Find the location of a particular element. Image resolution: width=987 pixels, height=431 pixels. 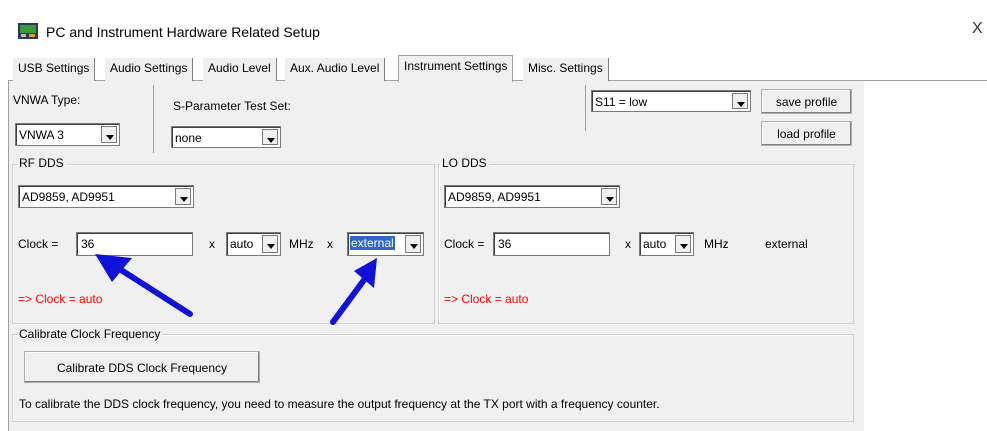

arrow-to-source-select-icon is located at coordinates (353, 291).